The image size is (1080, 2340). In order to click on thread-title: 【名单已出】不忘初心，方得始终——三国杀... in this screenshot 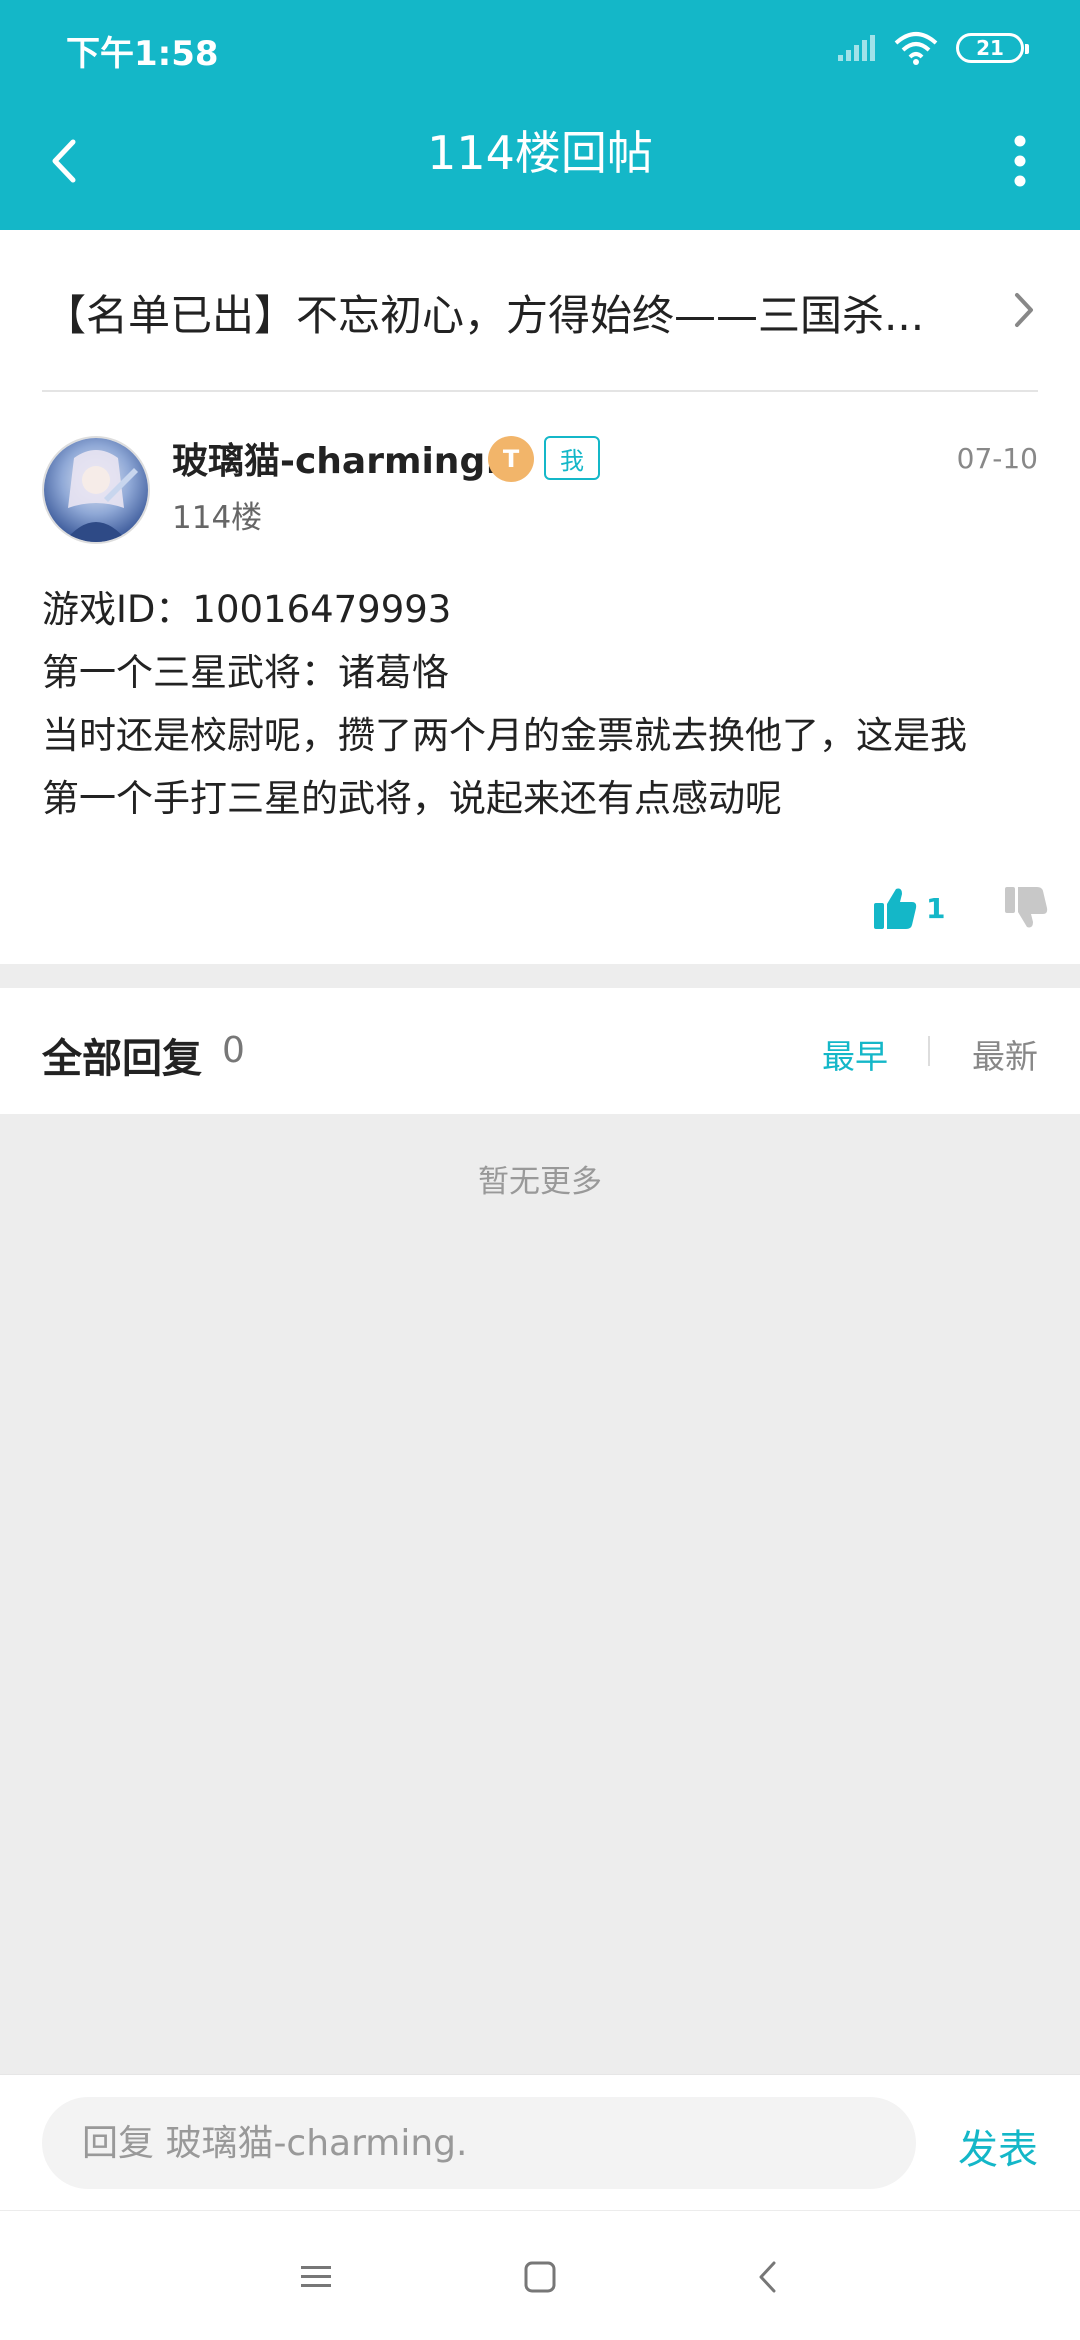, I will do `click(484, 315)`.